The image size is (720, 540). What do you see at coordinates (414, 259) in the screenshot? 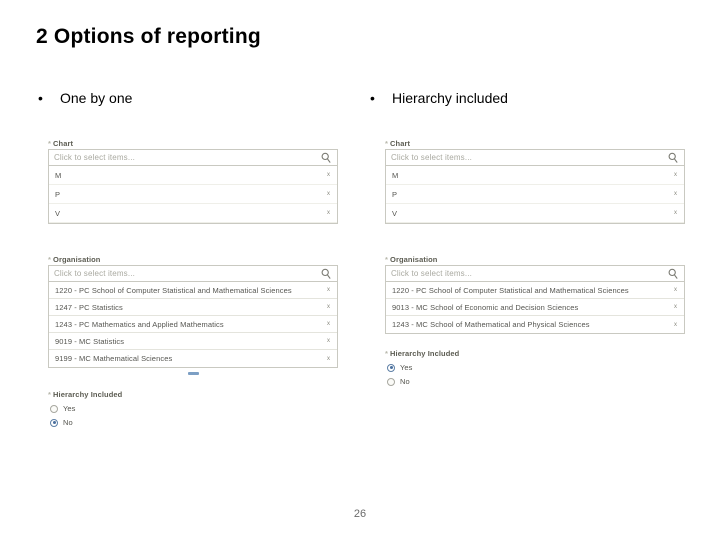
I see `organisation-label-text: Organisation` at bounding box center [414, 259].